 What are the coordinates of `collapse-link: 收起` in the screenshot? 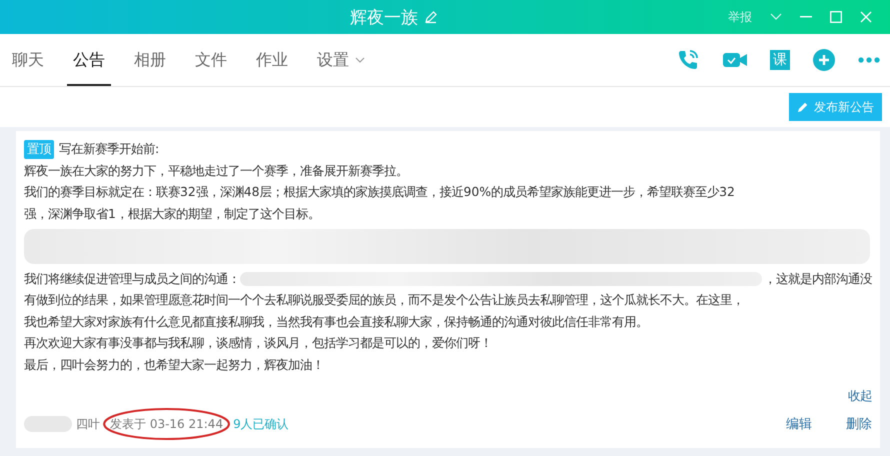 It's located at (860, 397).